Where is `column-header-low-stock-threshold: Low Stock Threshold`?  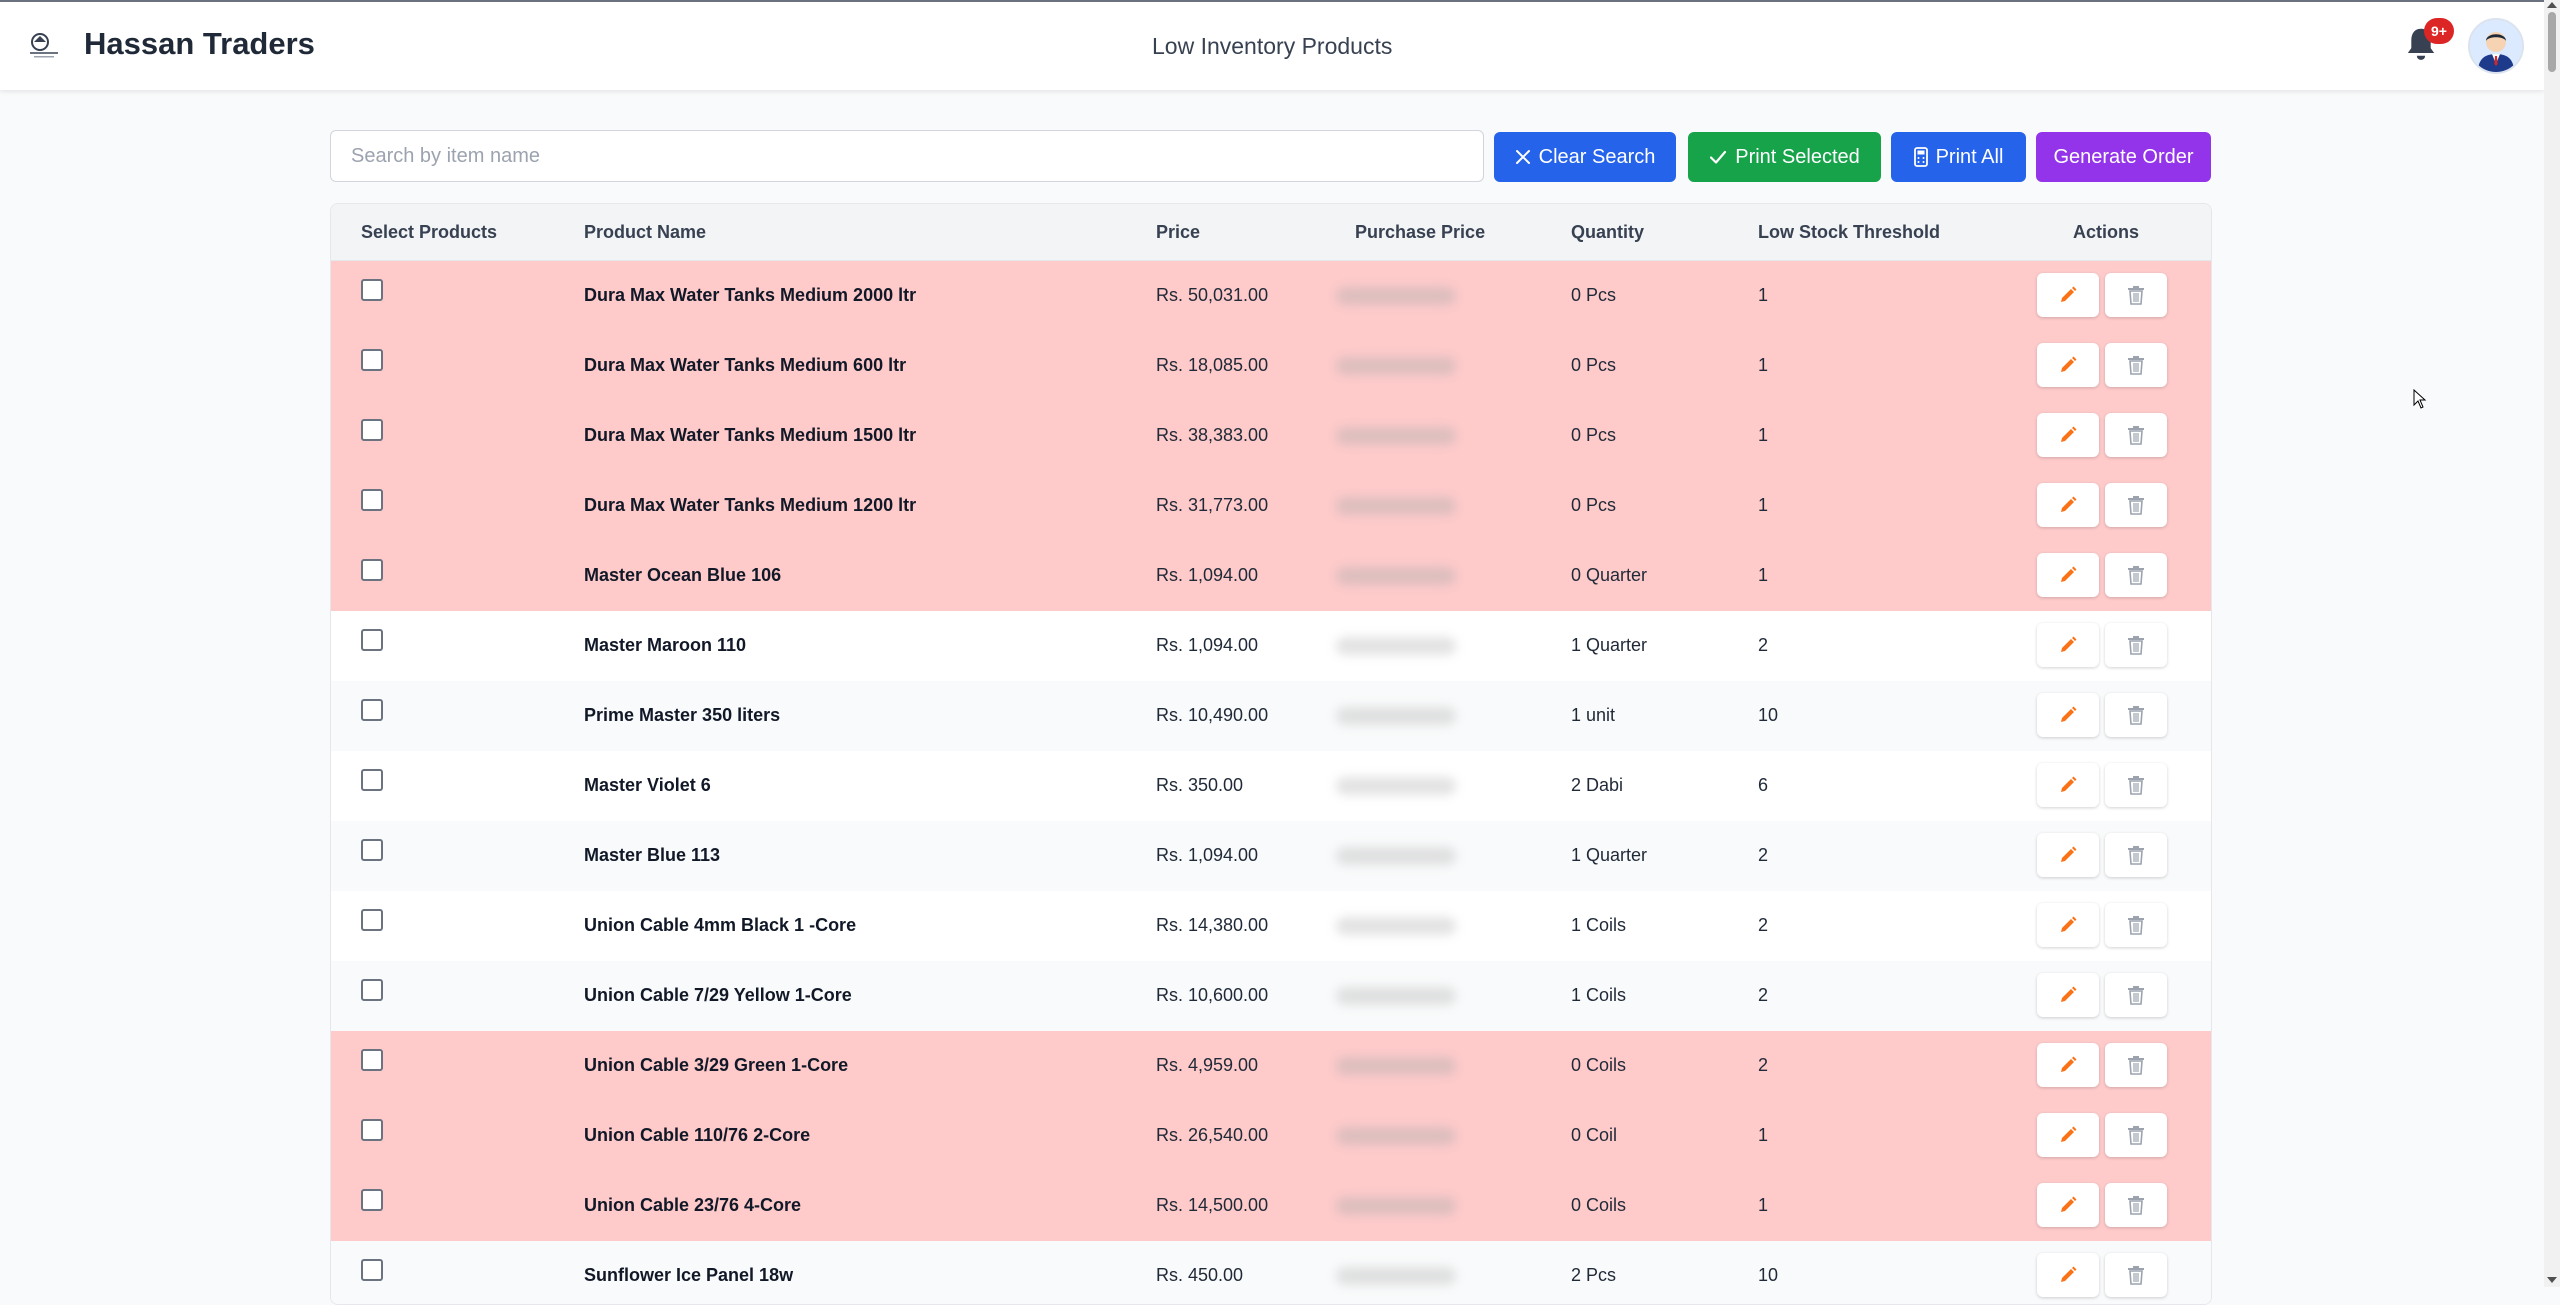 column-header-low-stock-threshold: Low Stock Threshold is located at coordinates (1849, 232).